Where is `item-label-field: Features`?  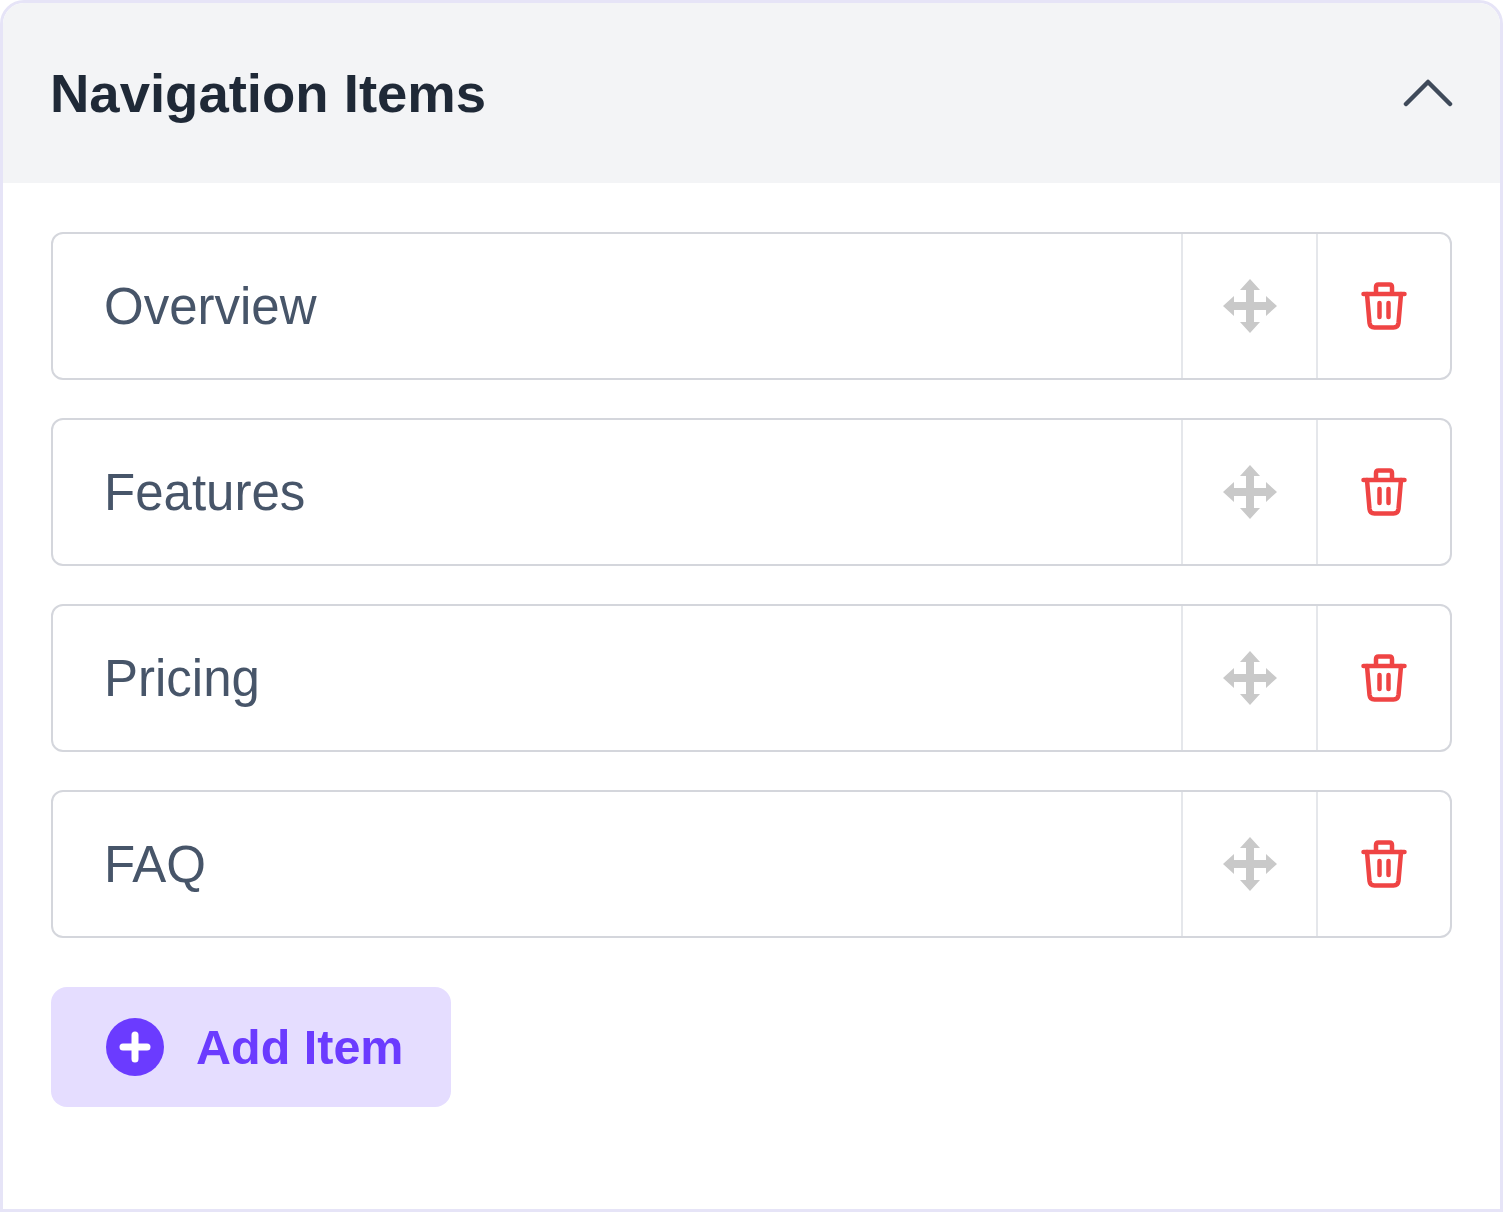
item-label-field: Features is located at coordinates (617, 492).